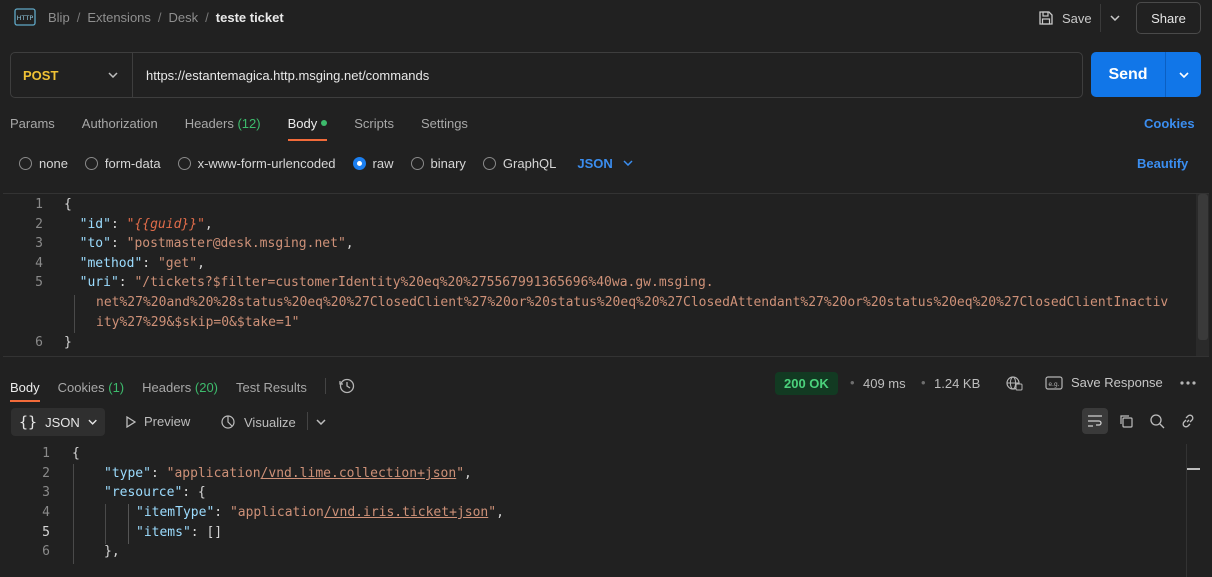 This screenshot has width=1212, height=577. What do you see at coordinates (180, 386) in the screenshot?
I see `tab-response-headers: Headers (20)` at bounding box center [180, 386].